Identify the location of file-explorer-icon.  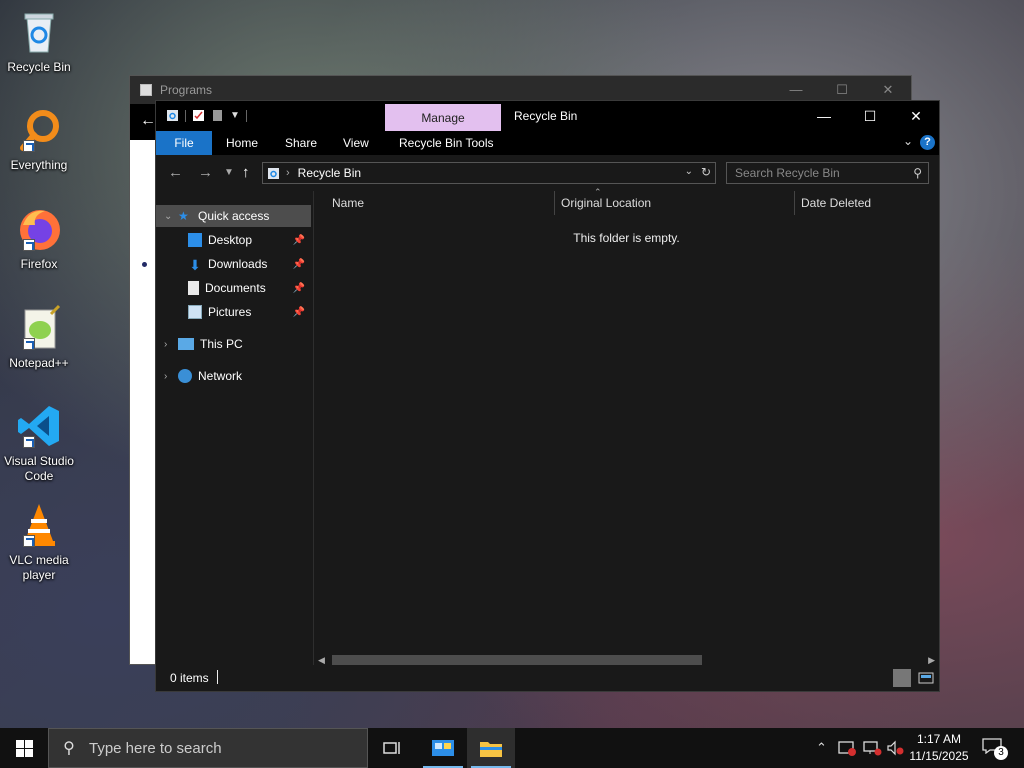
(491, 749).